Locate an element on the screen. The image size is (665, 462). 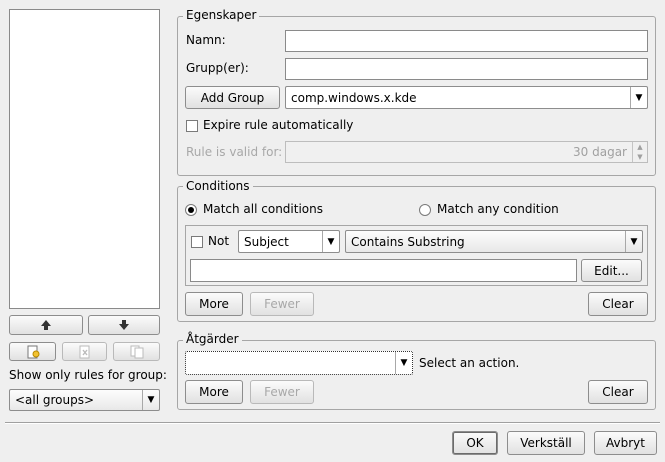
valid-for-spinbox: 30 dagar ▲ ▼ is located at coordinates (466, 152).